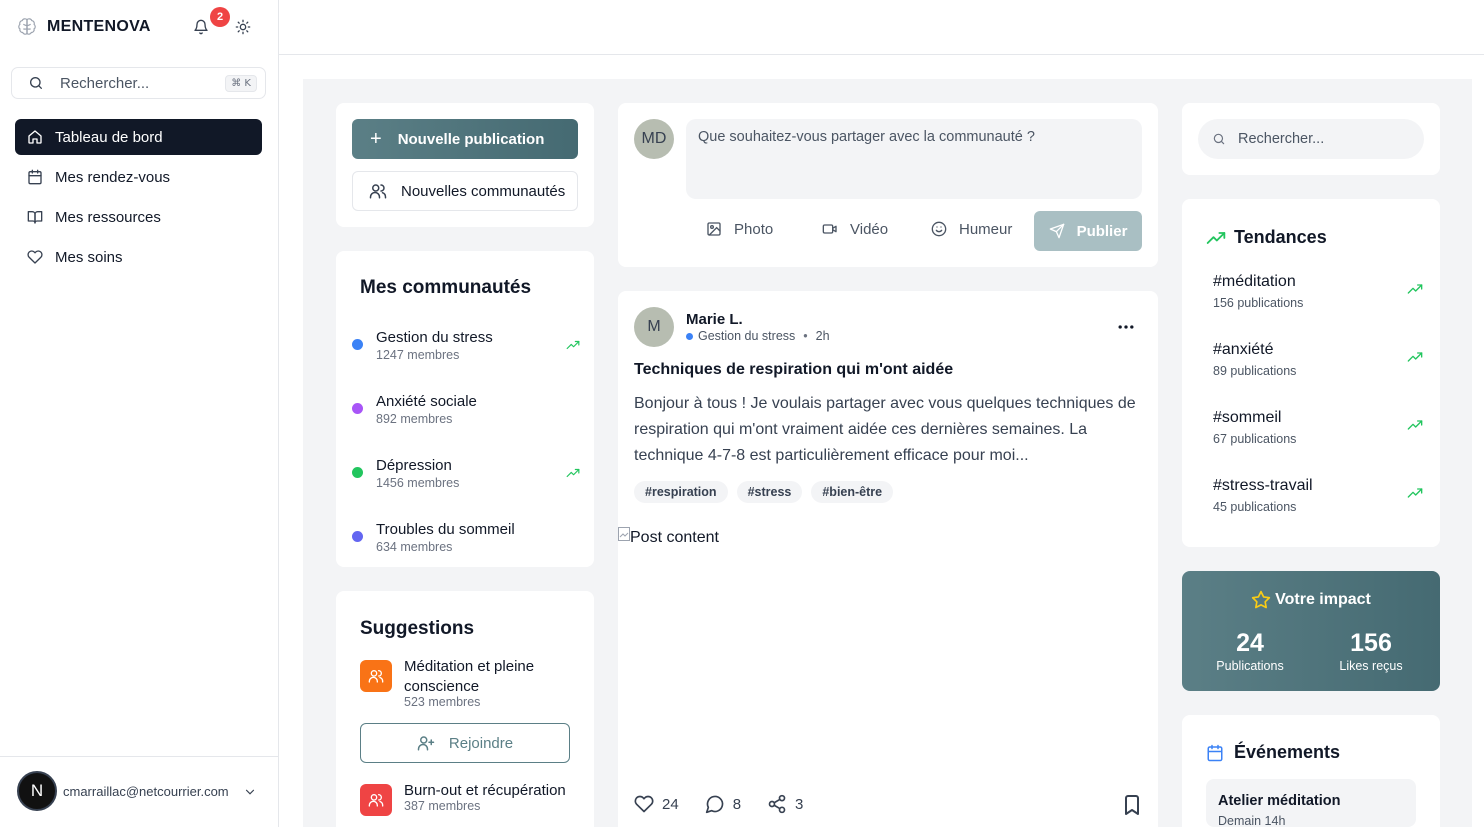 The width and height of the screenshot is (1484, 827). I want to click on mood-button: Humeur, so click(971, 229).